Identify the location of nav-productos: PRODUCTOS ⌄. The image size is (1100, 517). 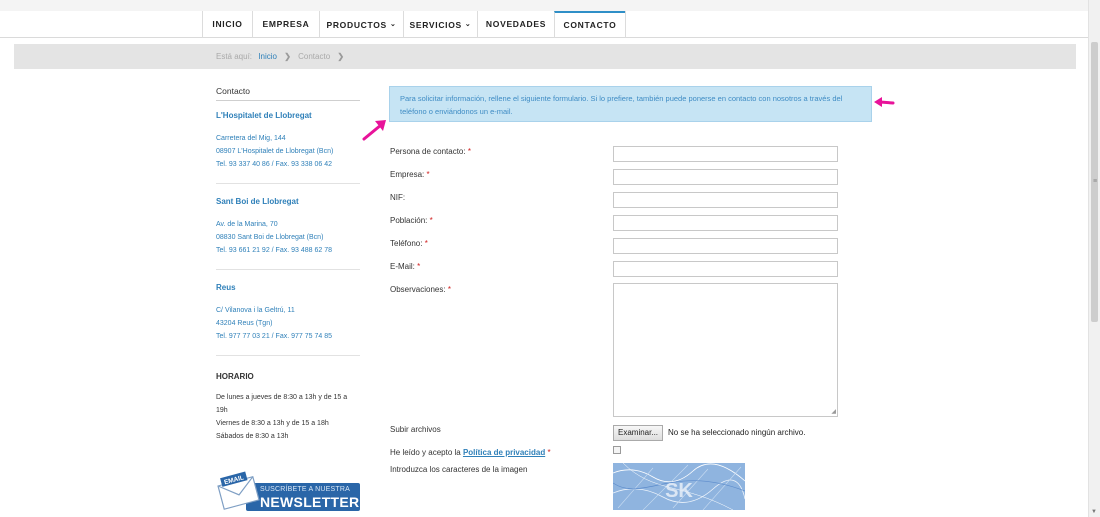
(361, 24).